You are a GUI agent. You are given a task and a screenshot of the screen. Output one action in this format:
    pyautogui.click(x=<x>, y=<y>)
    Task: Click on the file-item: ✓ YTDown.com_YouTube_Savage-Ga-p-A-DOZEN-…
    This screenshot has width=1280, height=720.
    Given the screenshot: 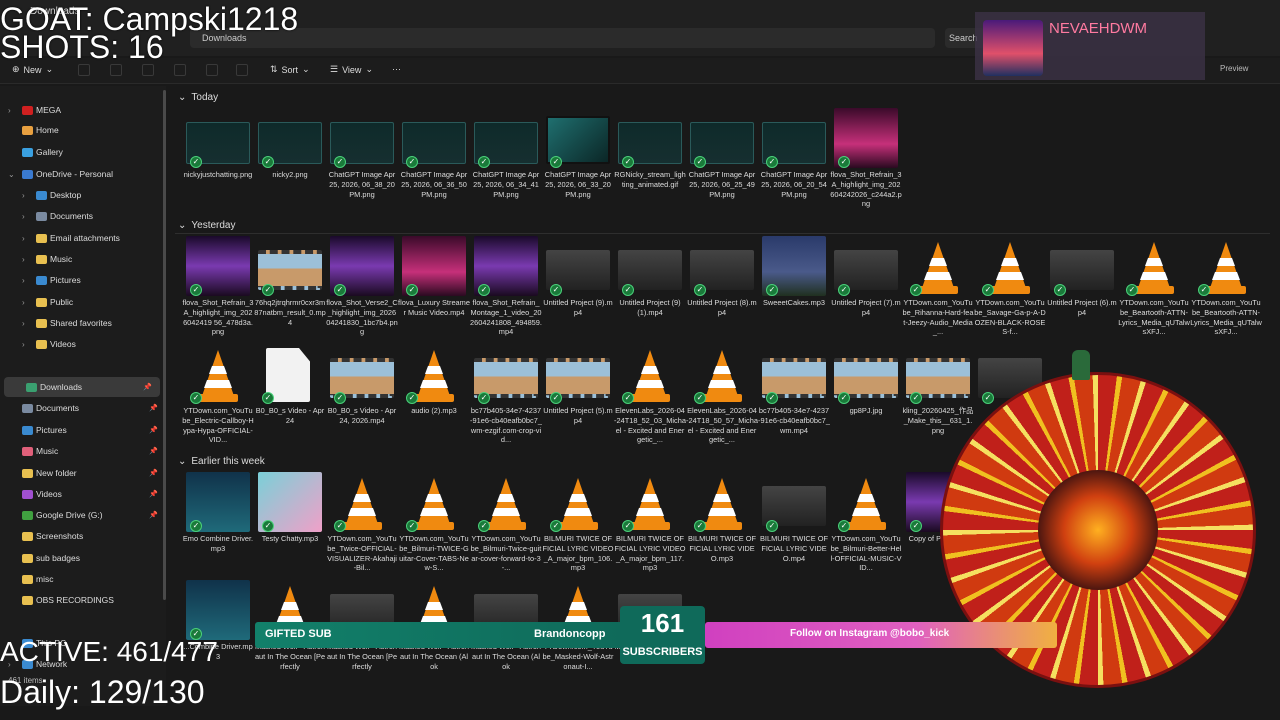 What is the action you would take?
    pyautogui.click(x=1010, y=290)
    